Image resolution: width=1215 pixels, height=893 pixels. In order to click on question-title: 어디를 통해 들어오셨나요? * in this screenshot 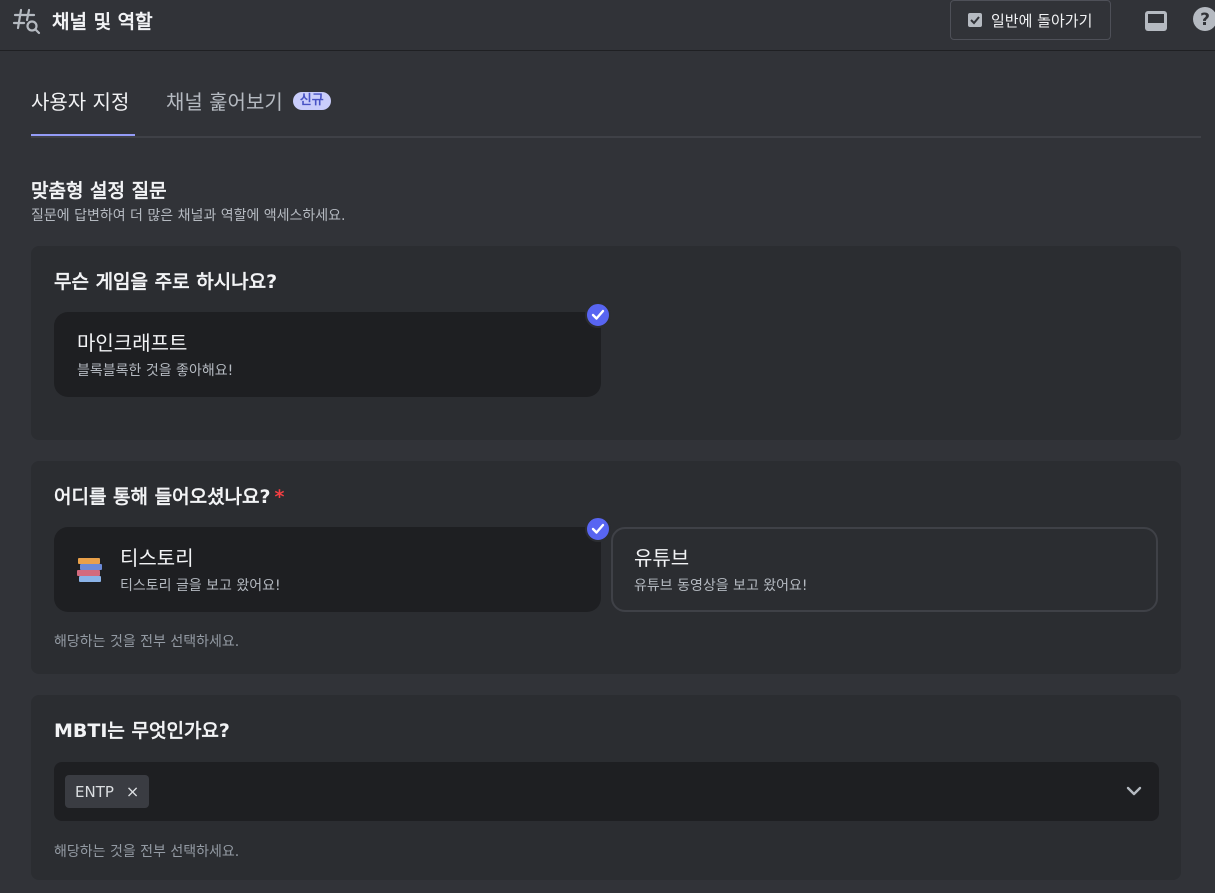, I will do `click(169, 495)`.